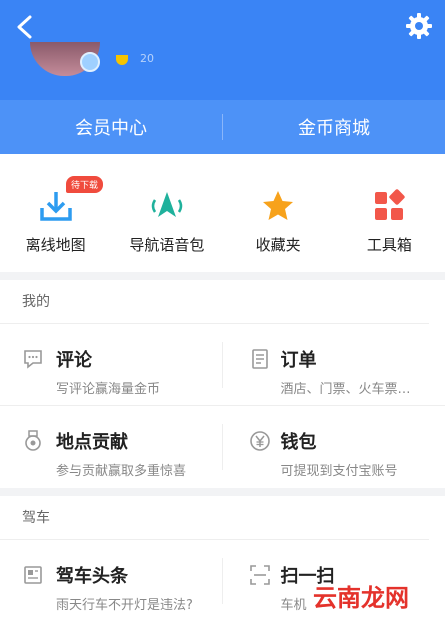  I want to click on item-title: 驾车头条, so click(92, 576).